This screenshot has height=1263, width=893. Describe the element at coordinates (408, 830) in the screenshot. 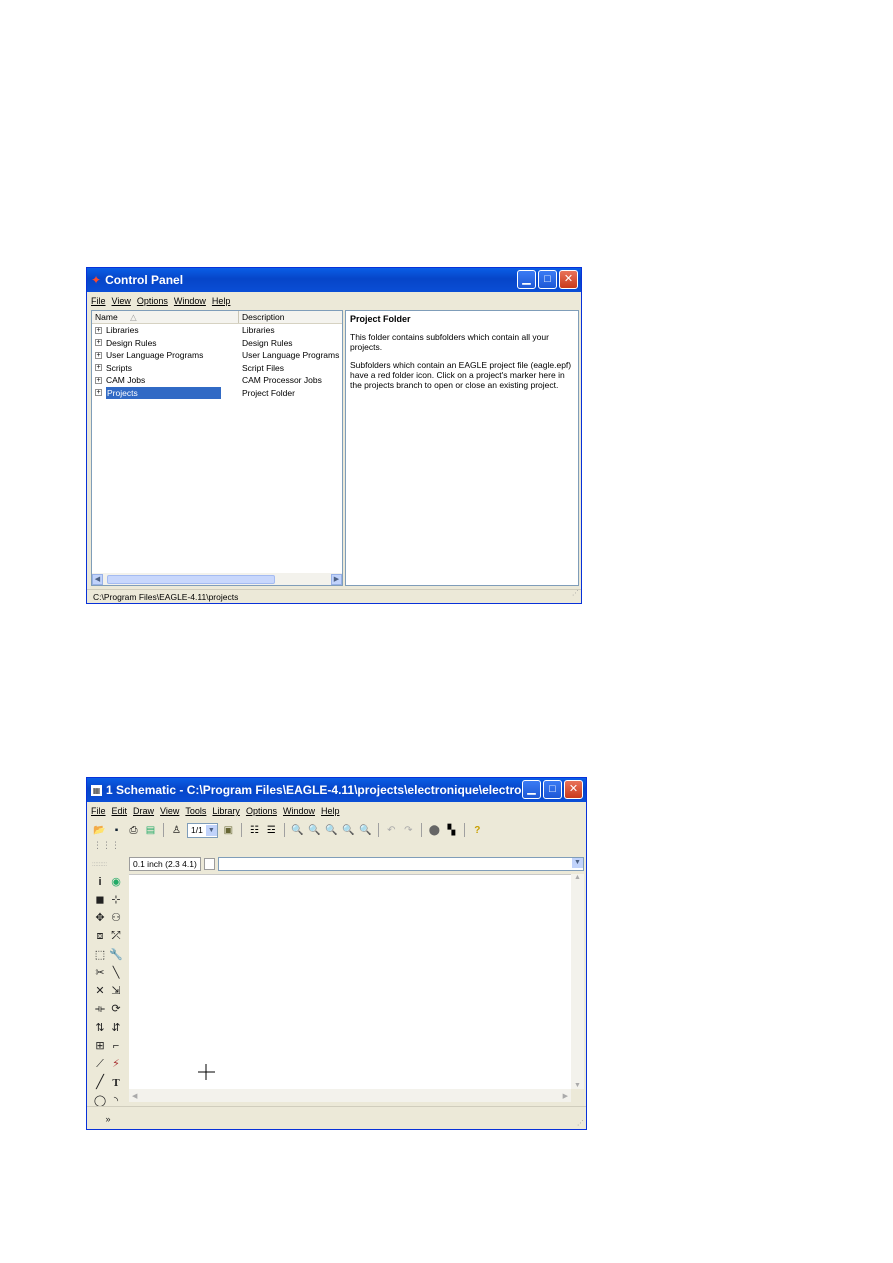

I see `redo-icon: ↷` at that location.